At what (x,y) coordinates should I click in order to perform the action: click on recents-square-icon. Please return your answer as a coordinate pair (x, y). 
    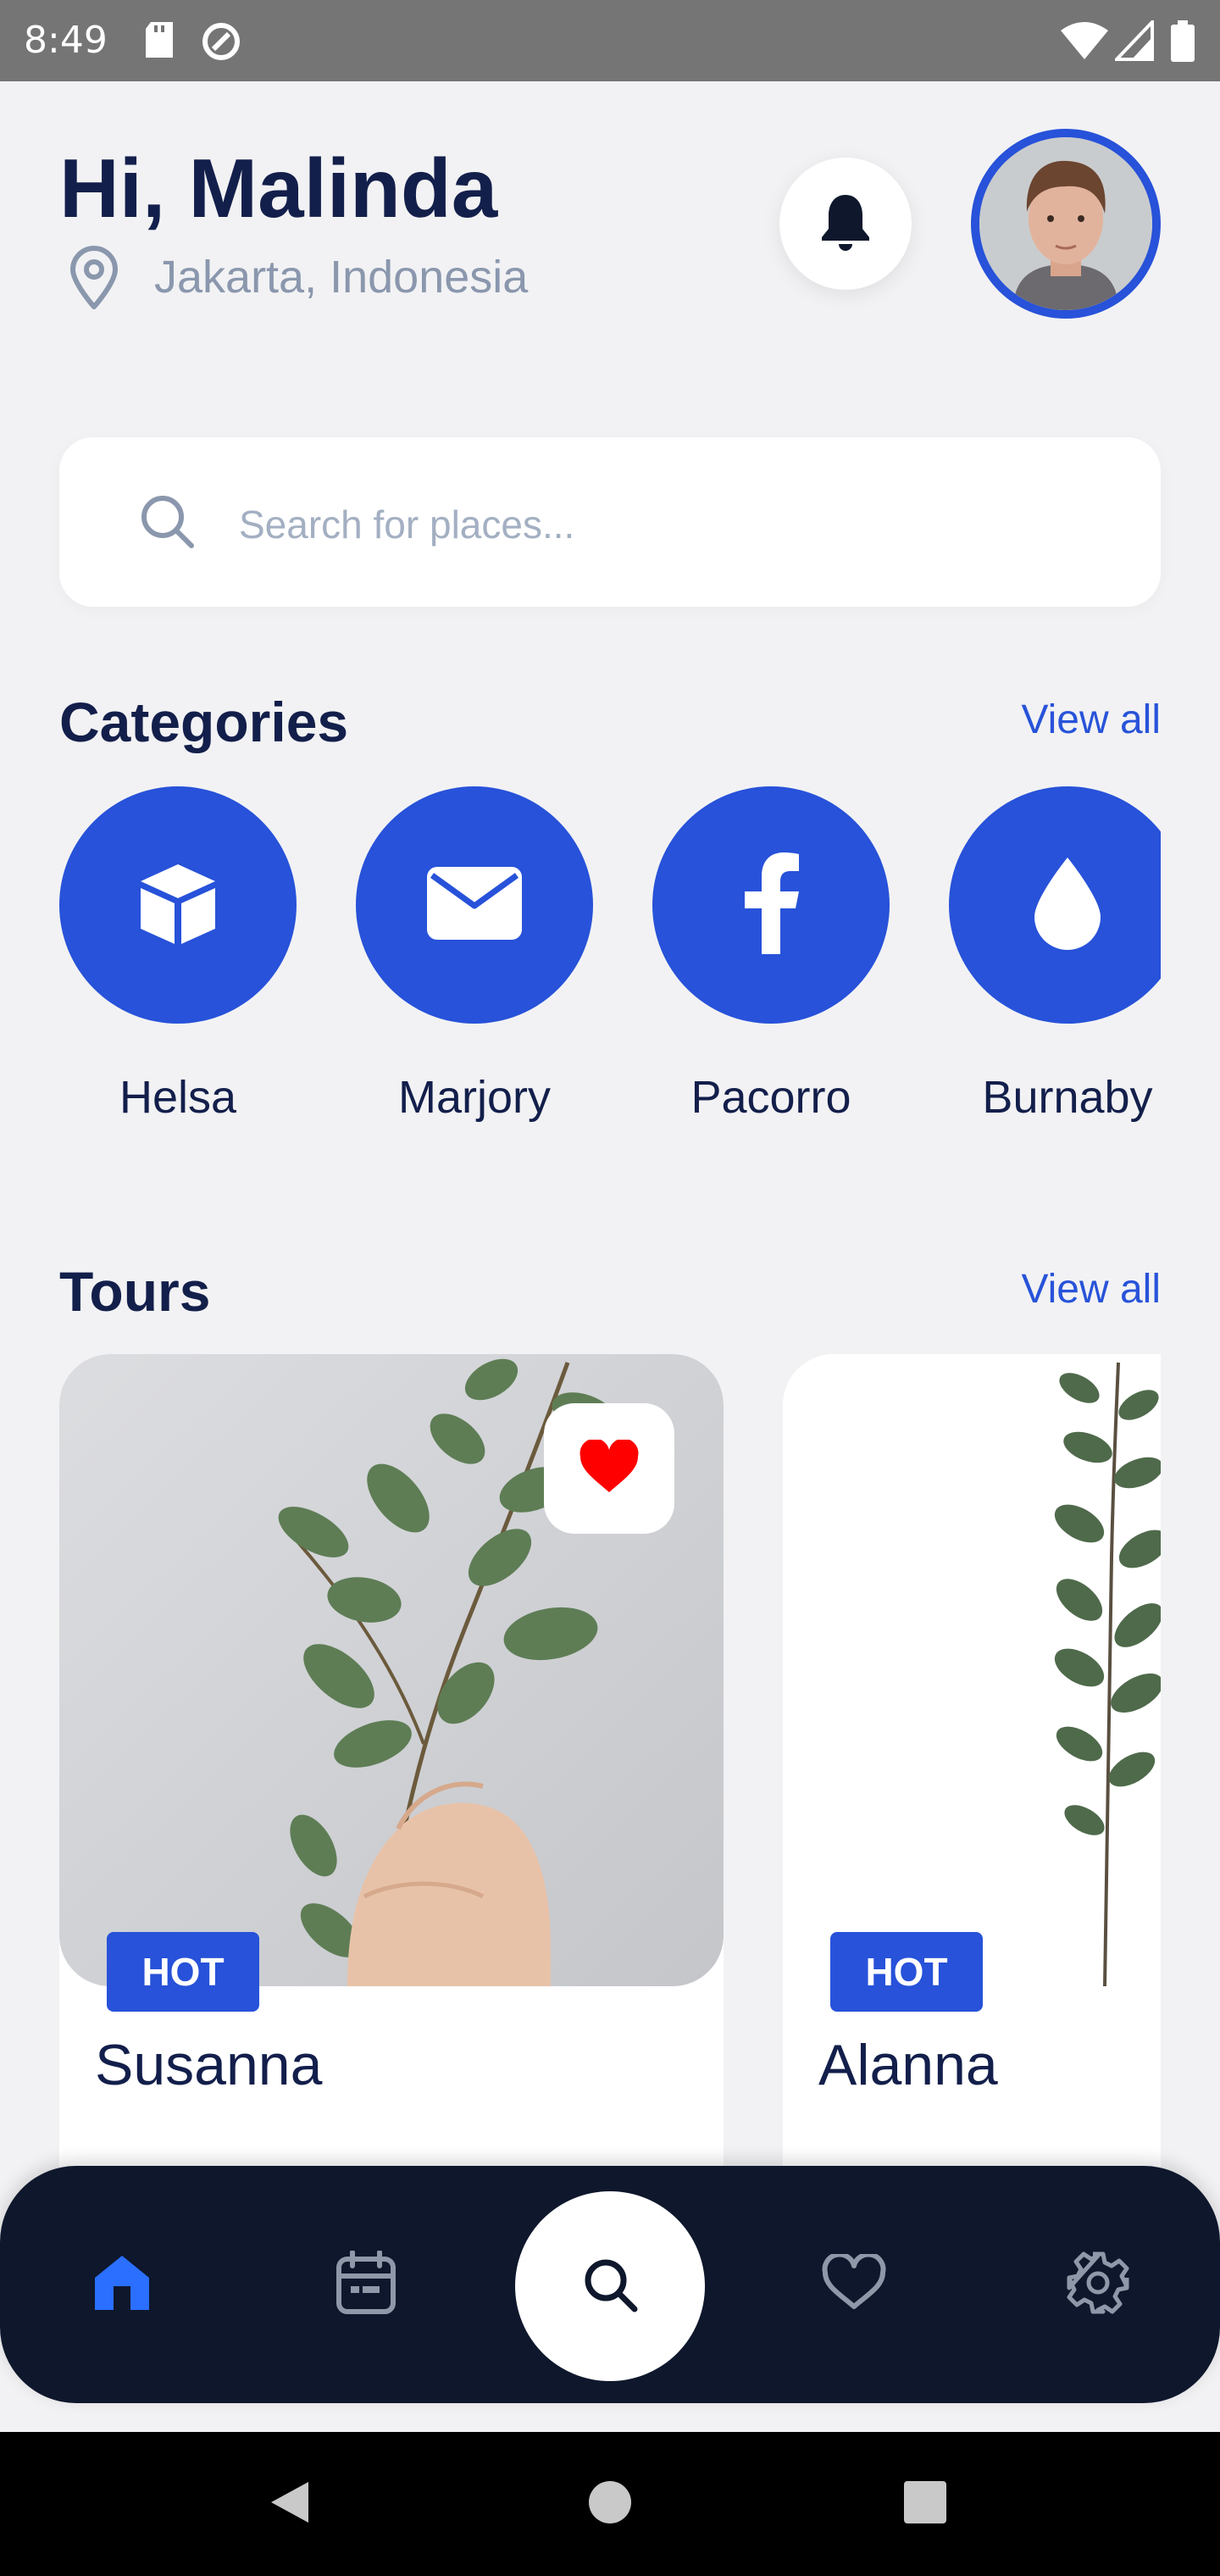
    Looking at the image, I should click on (925, 2504).